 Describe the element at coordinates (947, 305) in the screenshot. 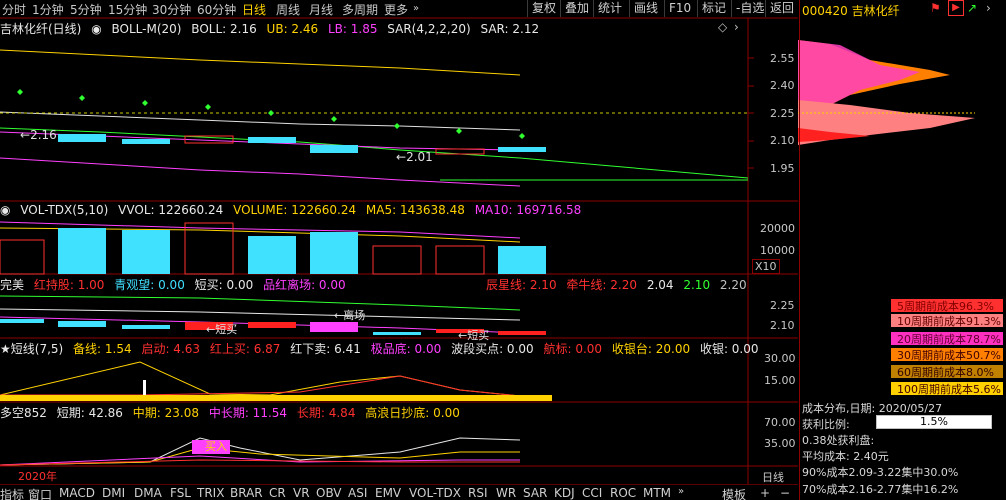

I see `cost-row-5: 5周期前成本96.3%` at that location.